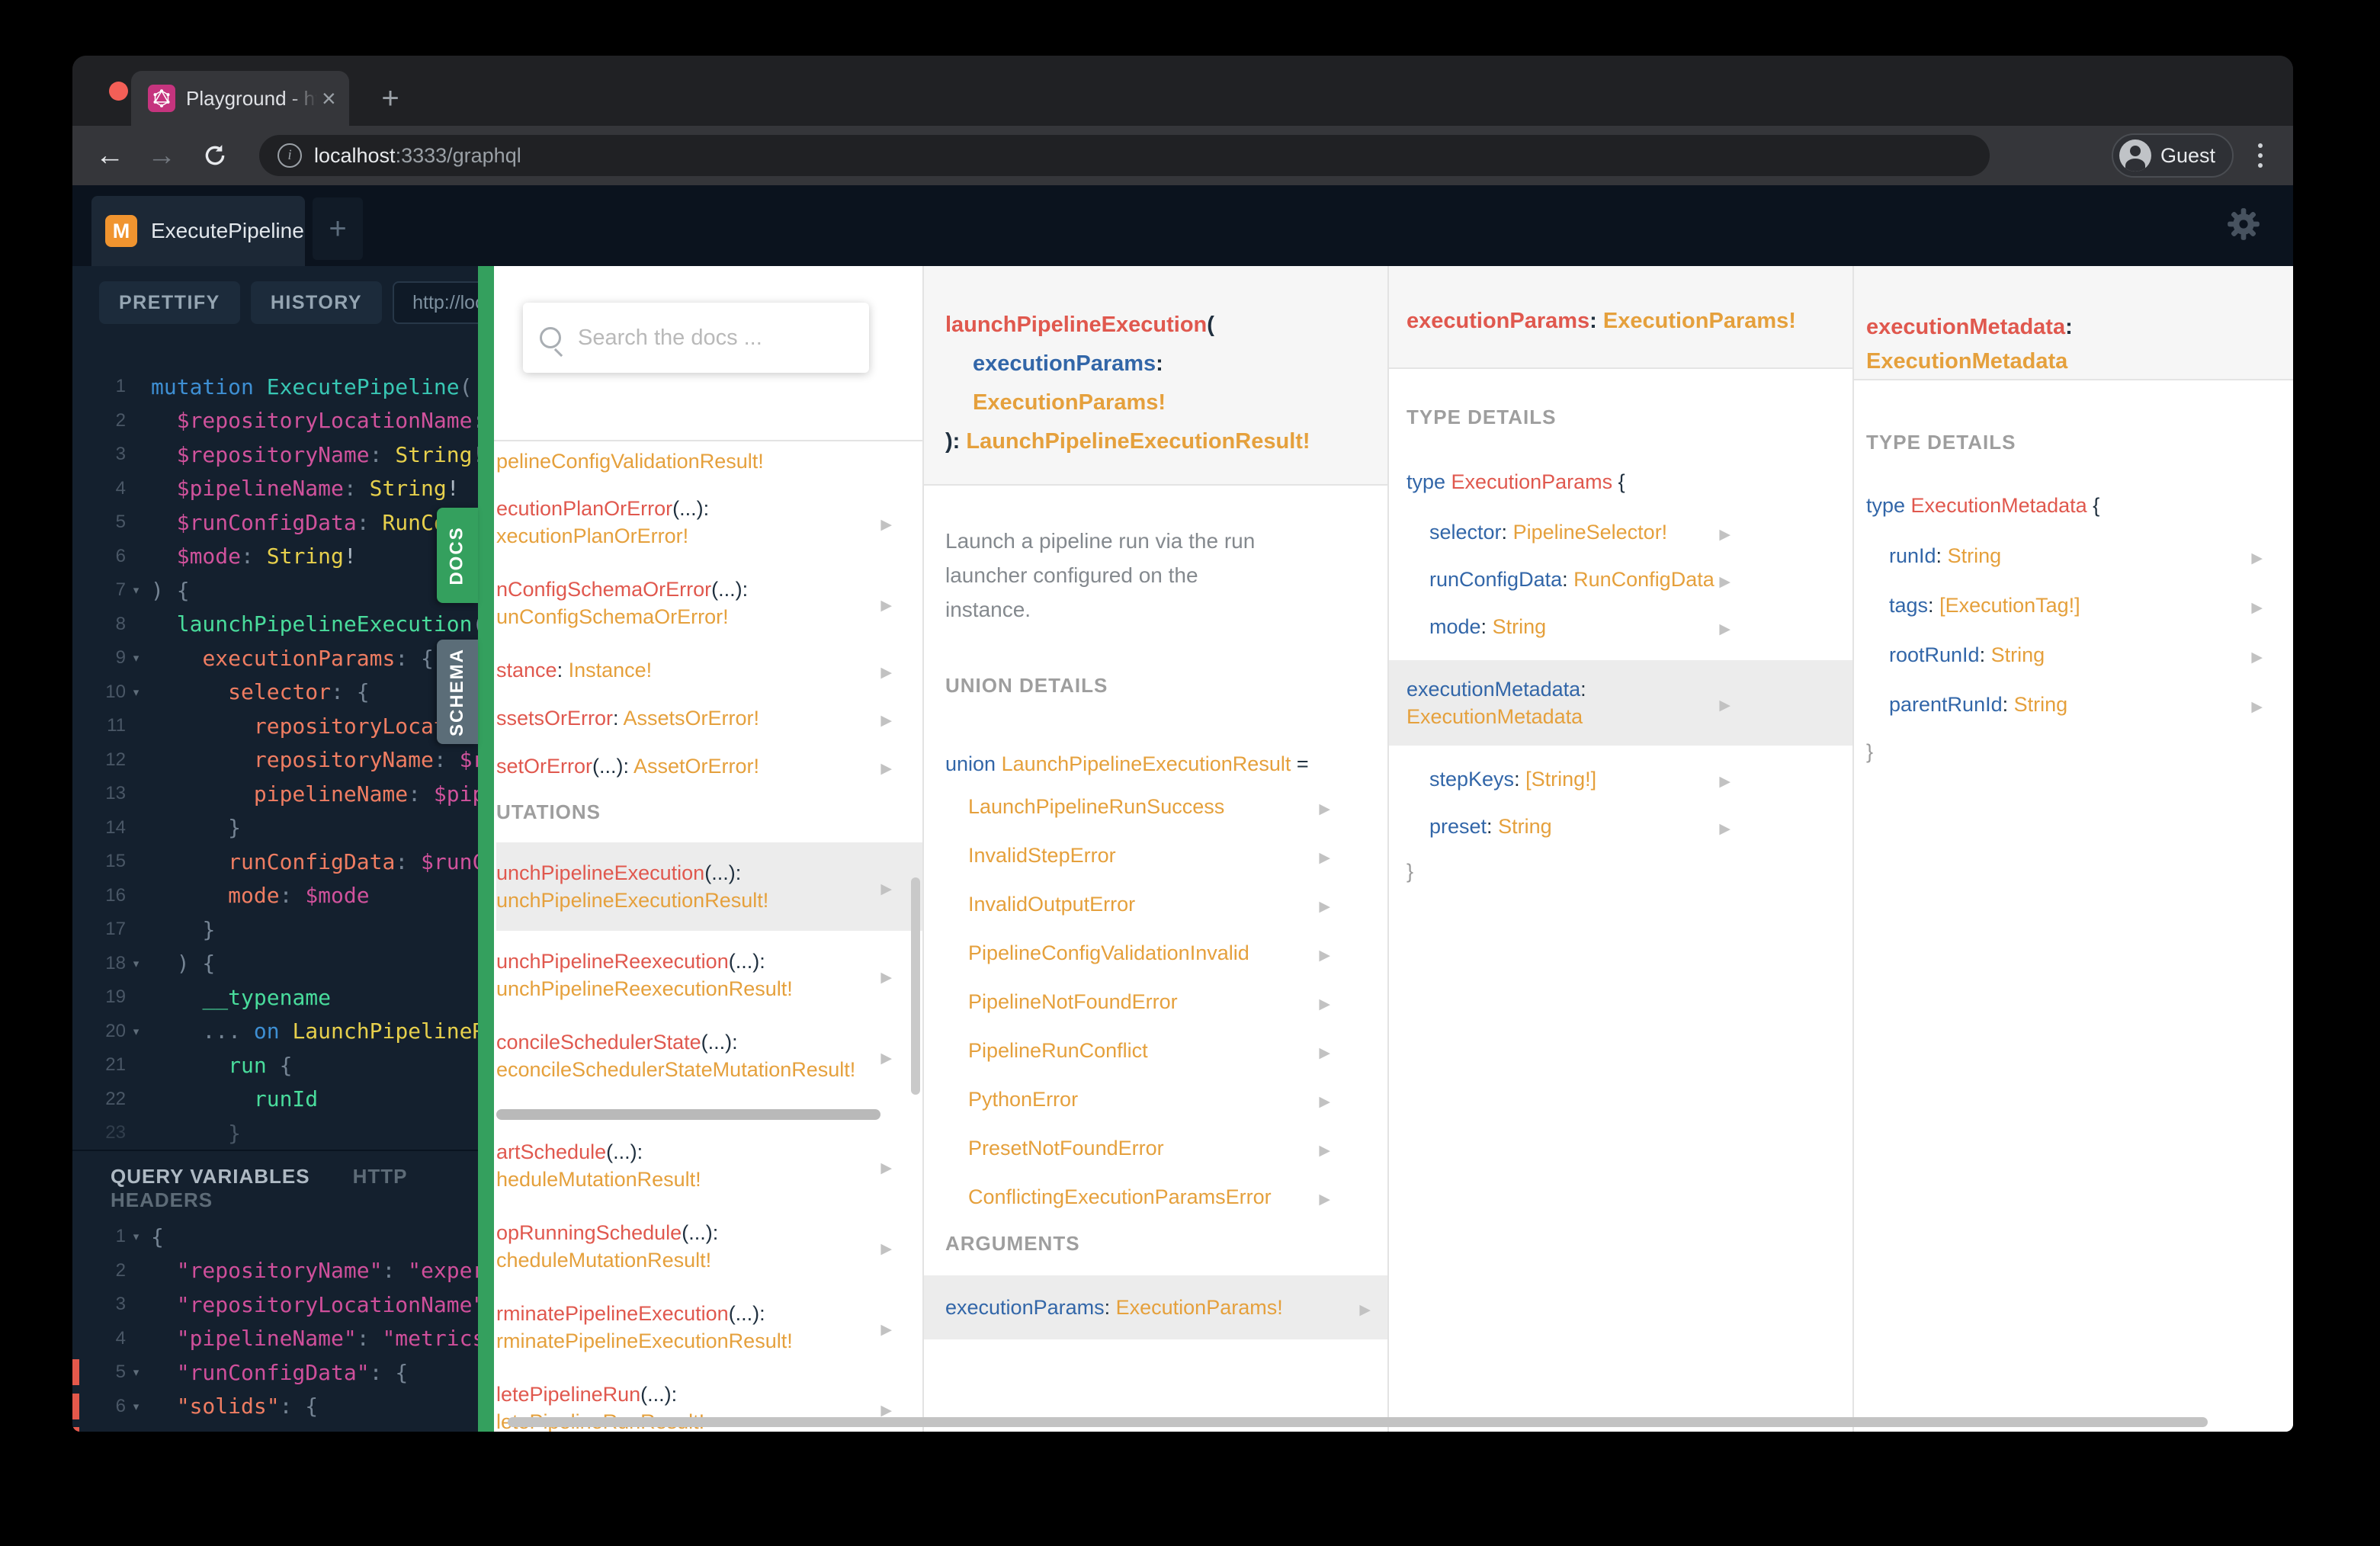 The image size is (2380, 1546). I want to click on reload-button, so click(215, 155).